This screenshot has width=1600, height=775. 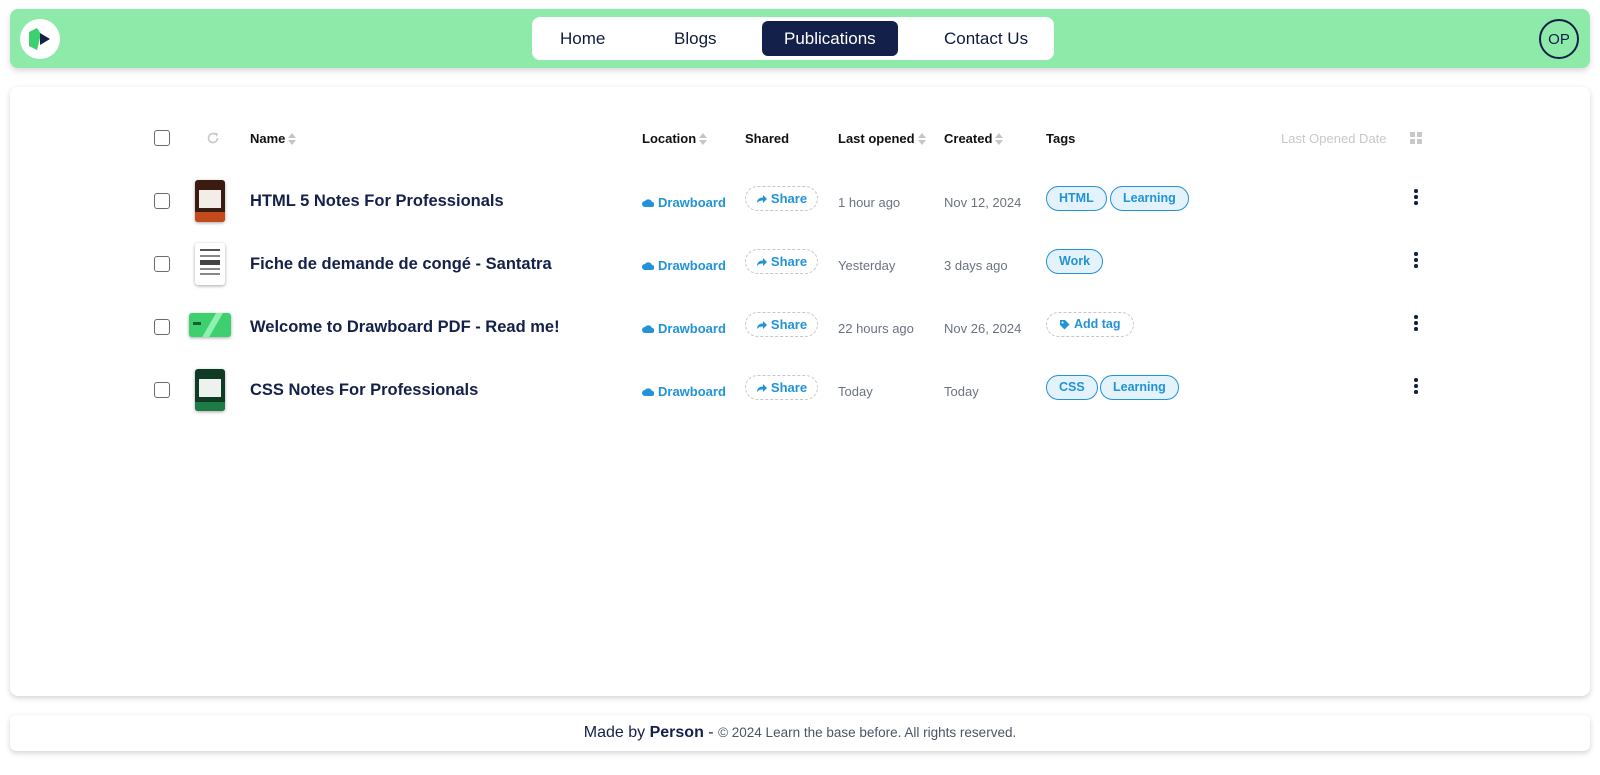 I want to click on nav-blogs: Blogs, so click(x=695, y=38).